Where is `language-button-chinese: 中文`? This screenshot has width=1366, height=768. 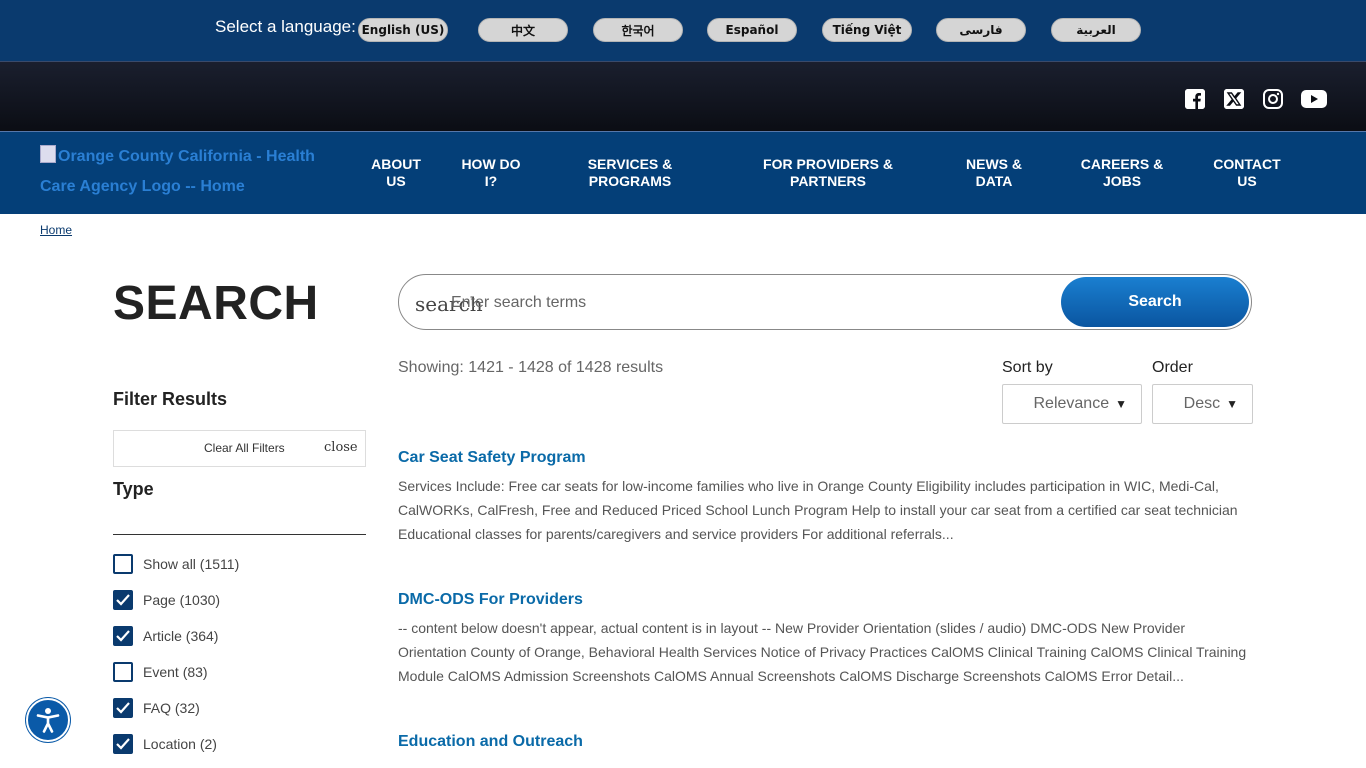
language-button-chinese: 中文 is located at coordinates (523, 30).